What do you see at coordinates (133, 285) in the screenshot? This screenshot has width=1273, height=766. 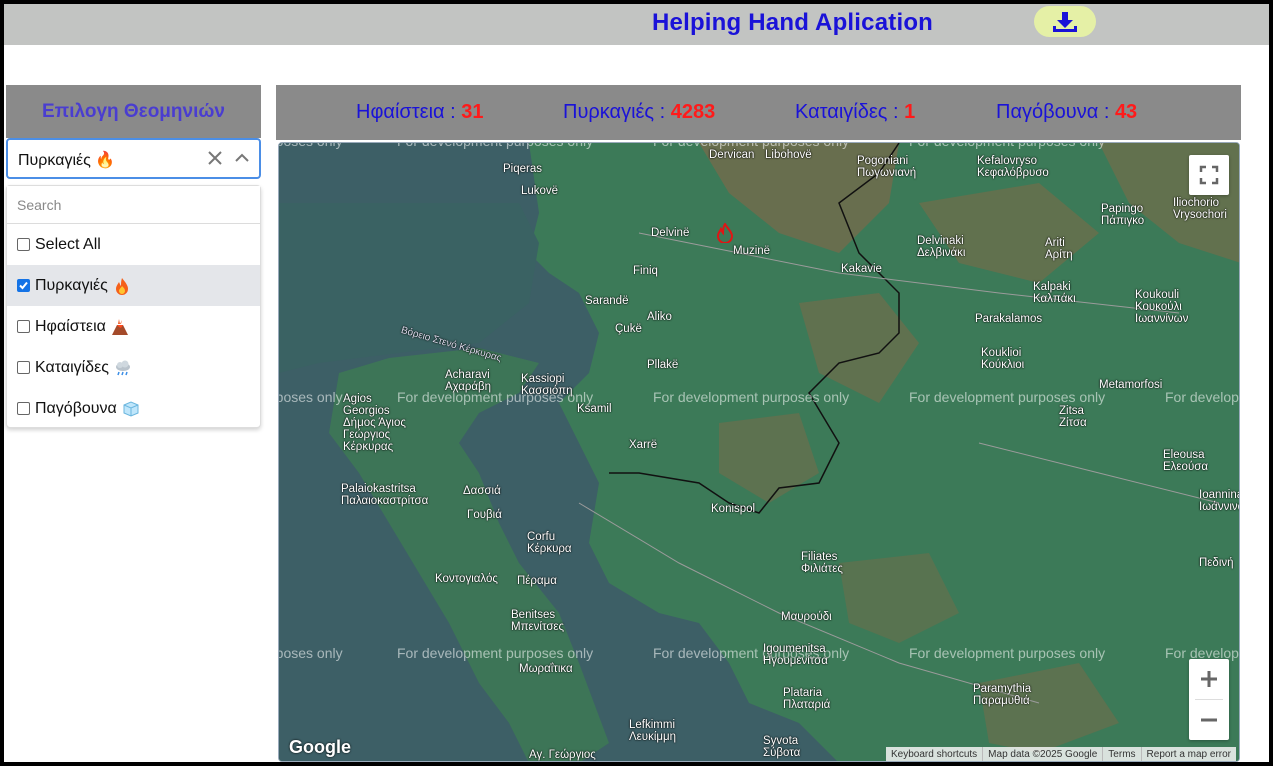 I see `option-fires: Πυρκαγιές` at bounding box center [133, 285].